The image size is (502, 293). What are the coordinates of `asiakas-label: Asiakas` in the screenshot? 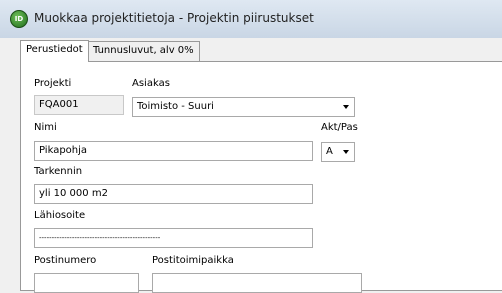 It's located at (151, 83).